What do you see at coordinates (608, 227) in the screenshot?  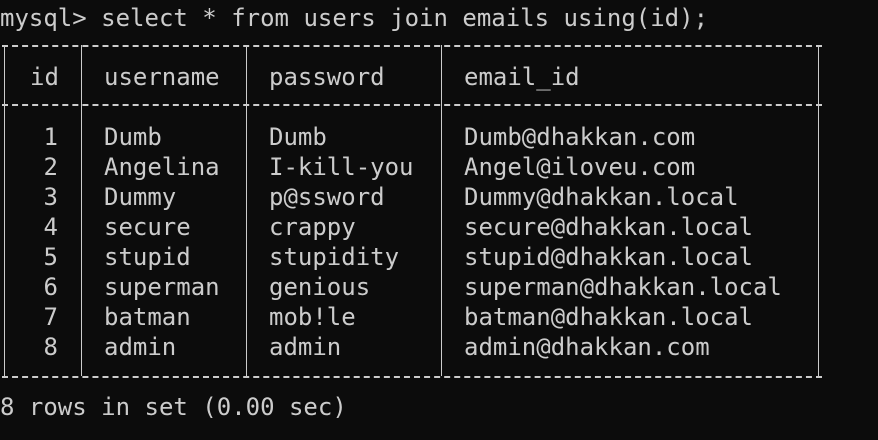 I see `cell-email-id: secure@dhakkan.local` at bounding box center [608, 227].